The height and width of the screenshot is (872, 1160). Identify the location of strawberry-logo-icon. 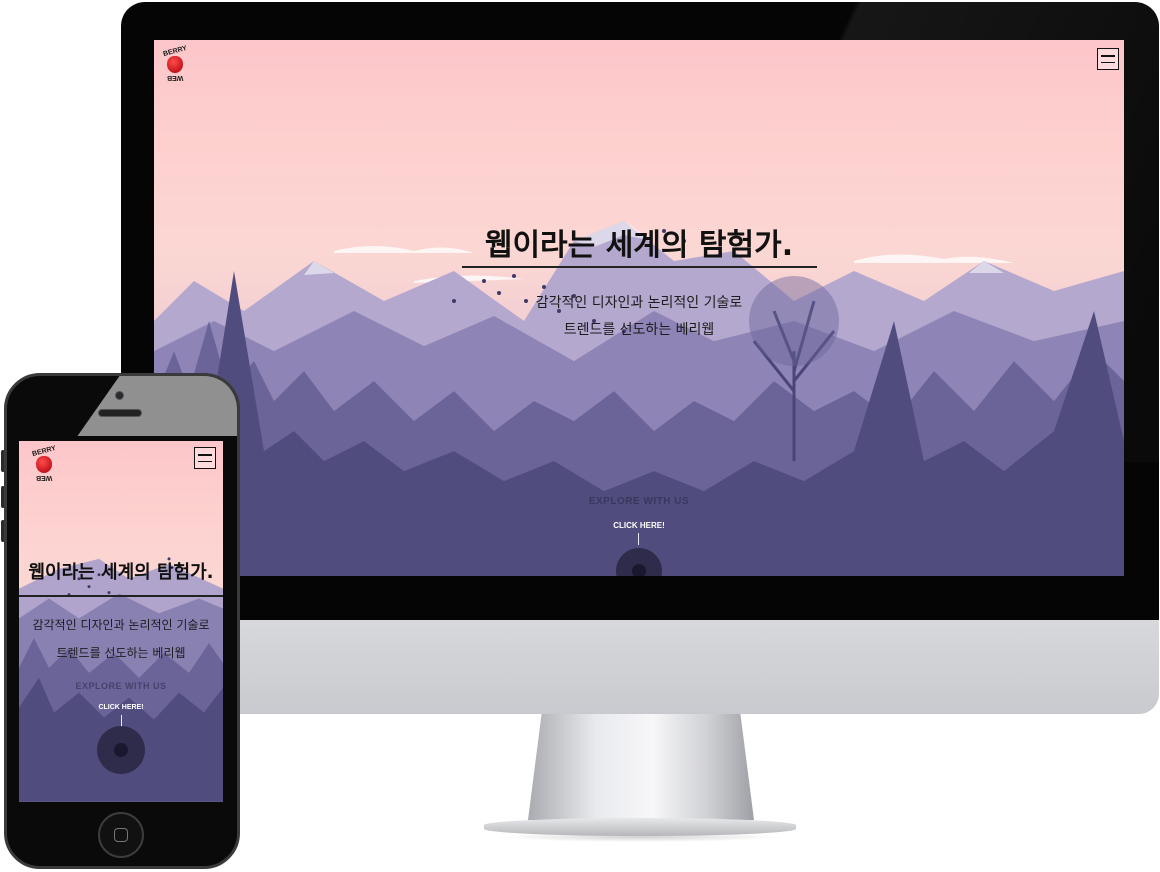
(175, 64).